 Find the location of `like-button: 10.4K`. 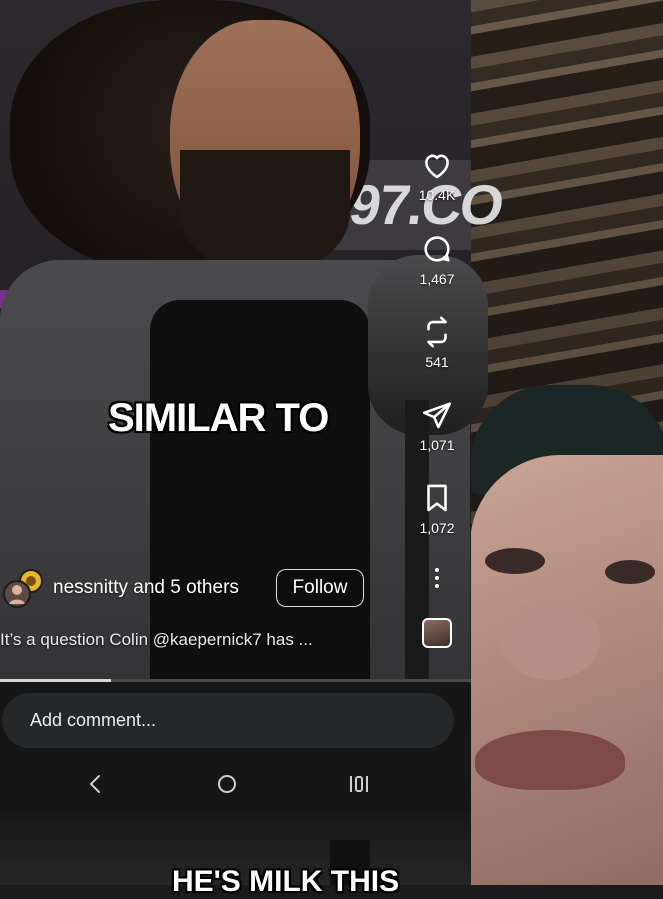

like-button: 10.4K is located at coordinates (437, 175).